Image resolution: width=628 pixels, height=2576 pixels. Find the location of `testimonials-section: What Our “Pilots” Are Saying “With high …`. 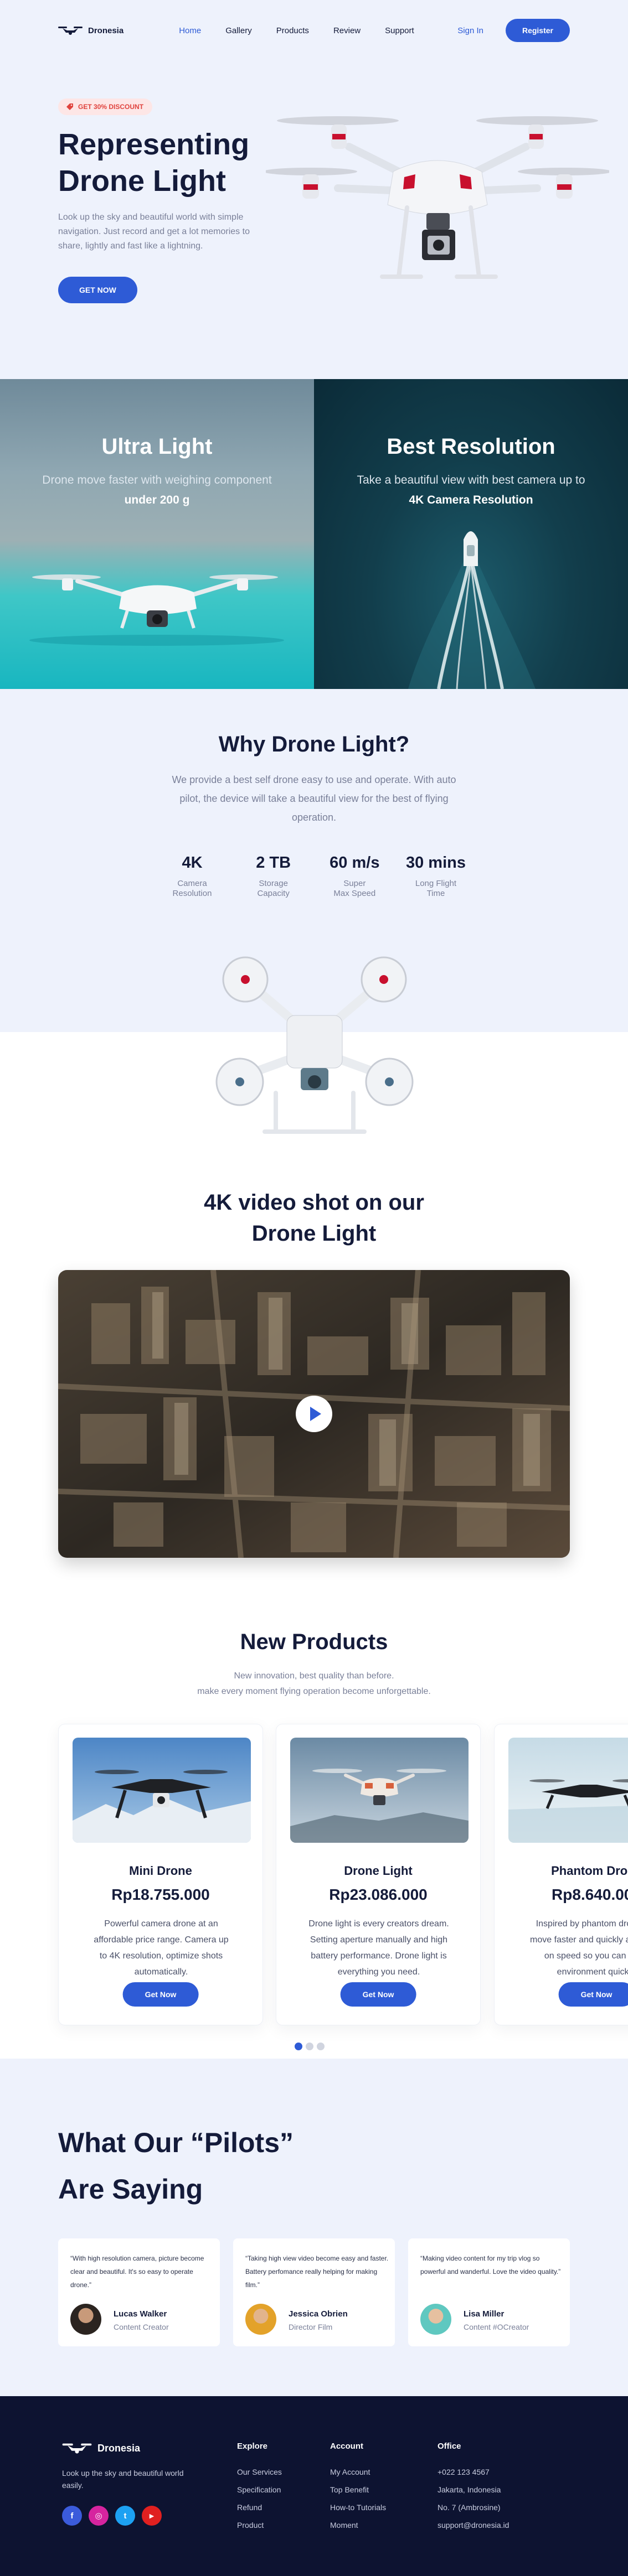

testimonials-section: What Our “Pilots” Are Saying “With high … is located at coordinates (314, 2227).